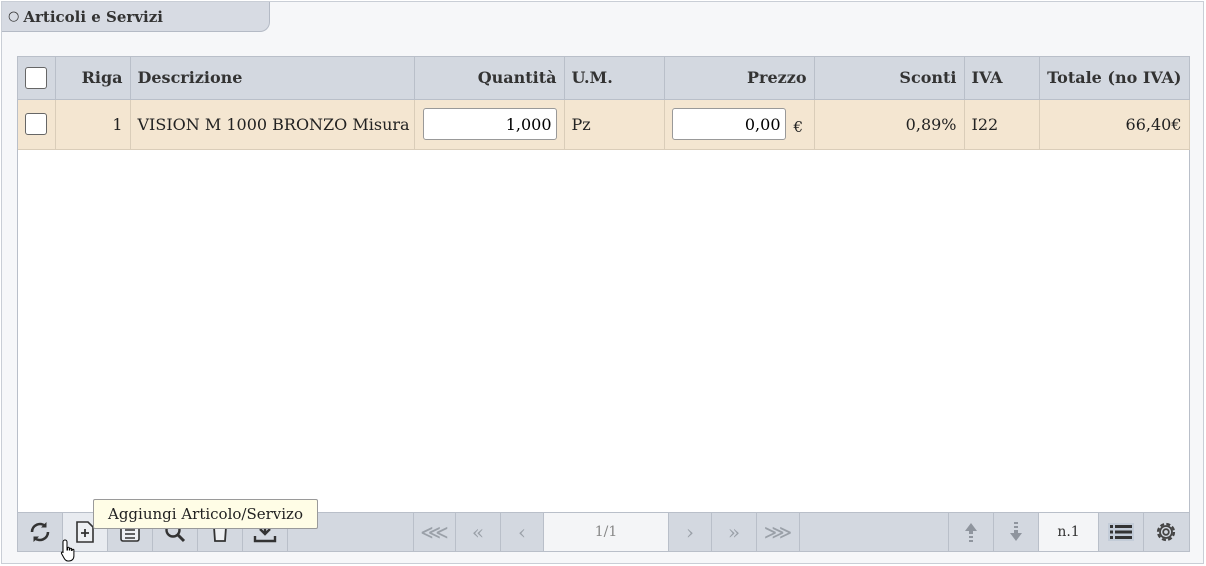 The image size is (1206, 566). Describe the element at coordinates (889, 78) in the screenshot. I see `col-sconti: Sconti` at that location.